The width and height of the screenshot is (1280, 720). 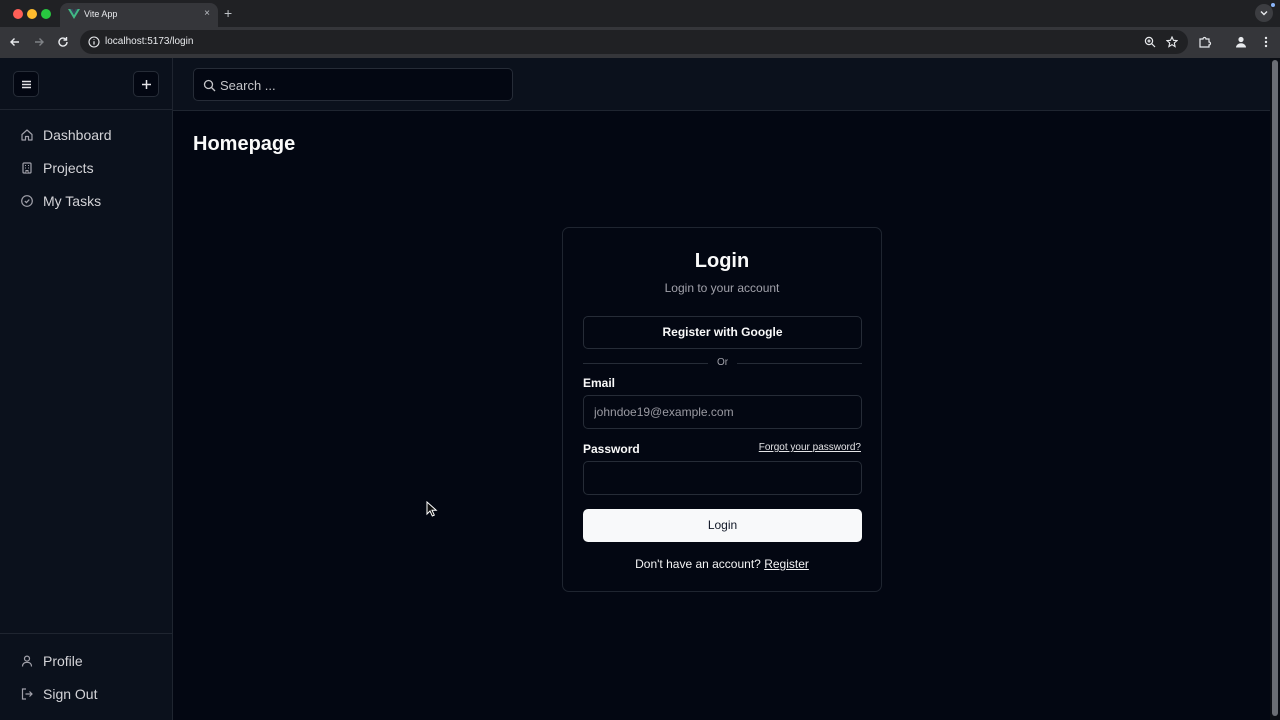 I want to click on home-icon, so click(x=27, y=135).